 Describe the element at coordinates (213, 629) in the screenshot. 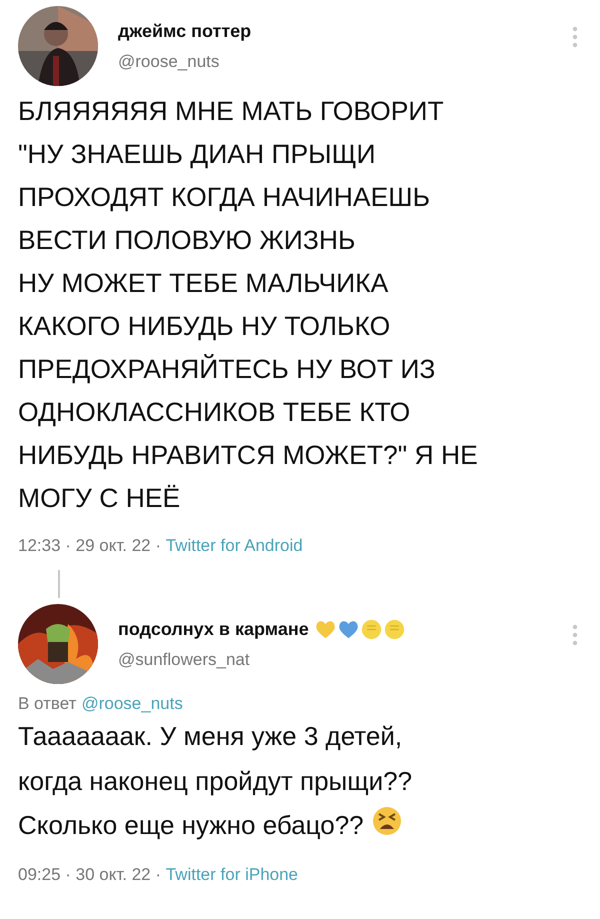

I see `user-name: подсолнух в кармане` at that location.